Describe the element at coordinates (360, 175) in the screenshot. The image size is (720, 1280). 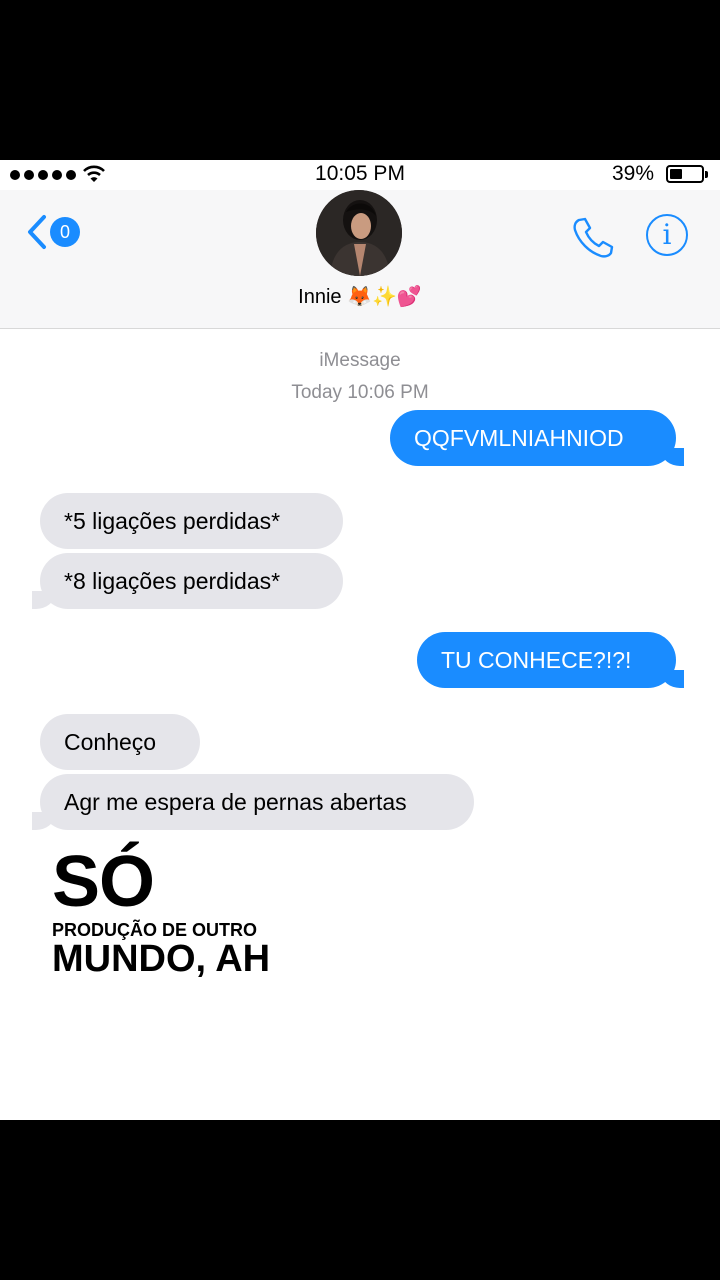
I see `status-bar: 10:05 PM 39%` at that location.